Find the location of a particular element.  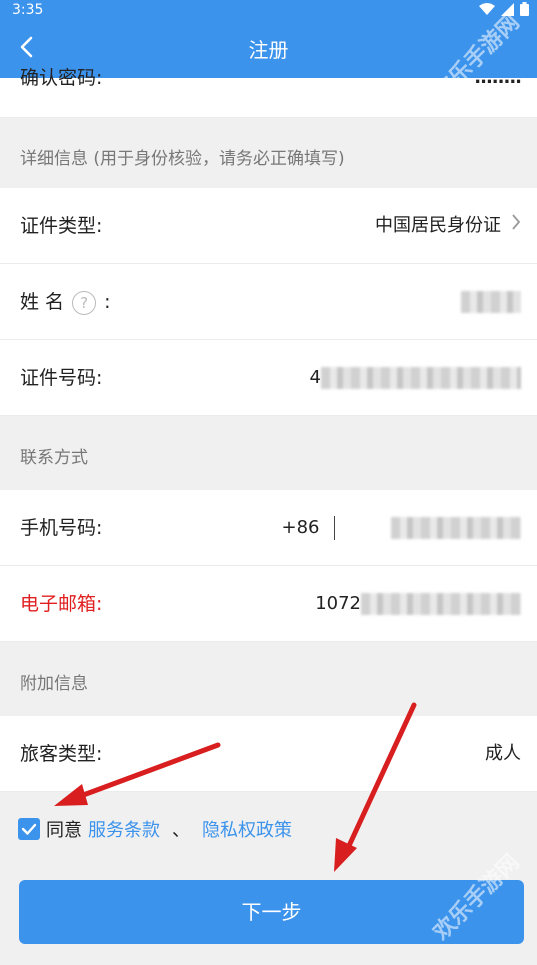

terms-link: 服务条款 is located at coordinates (124, 829).